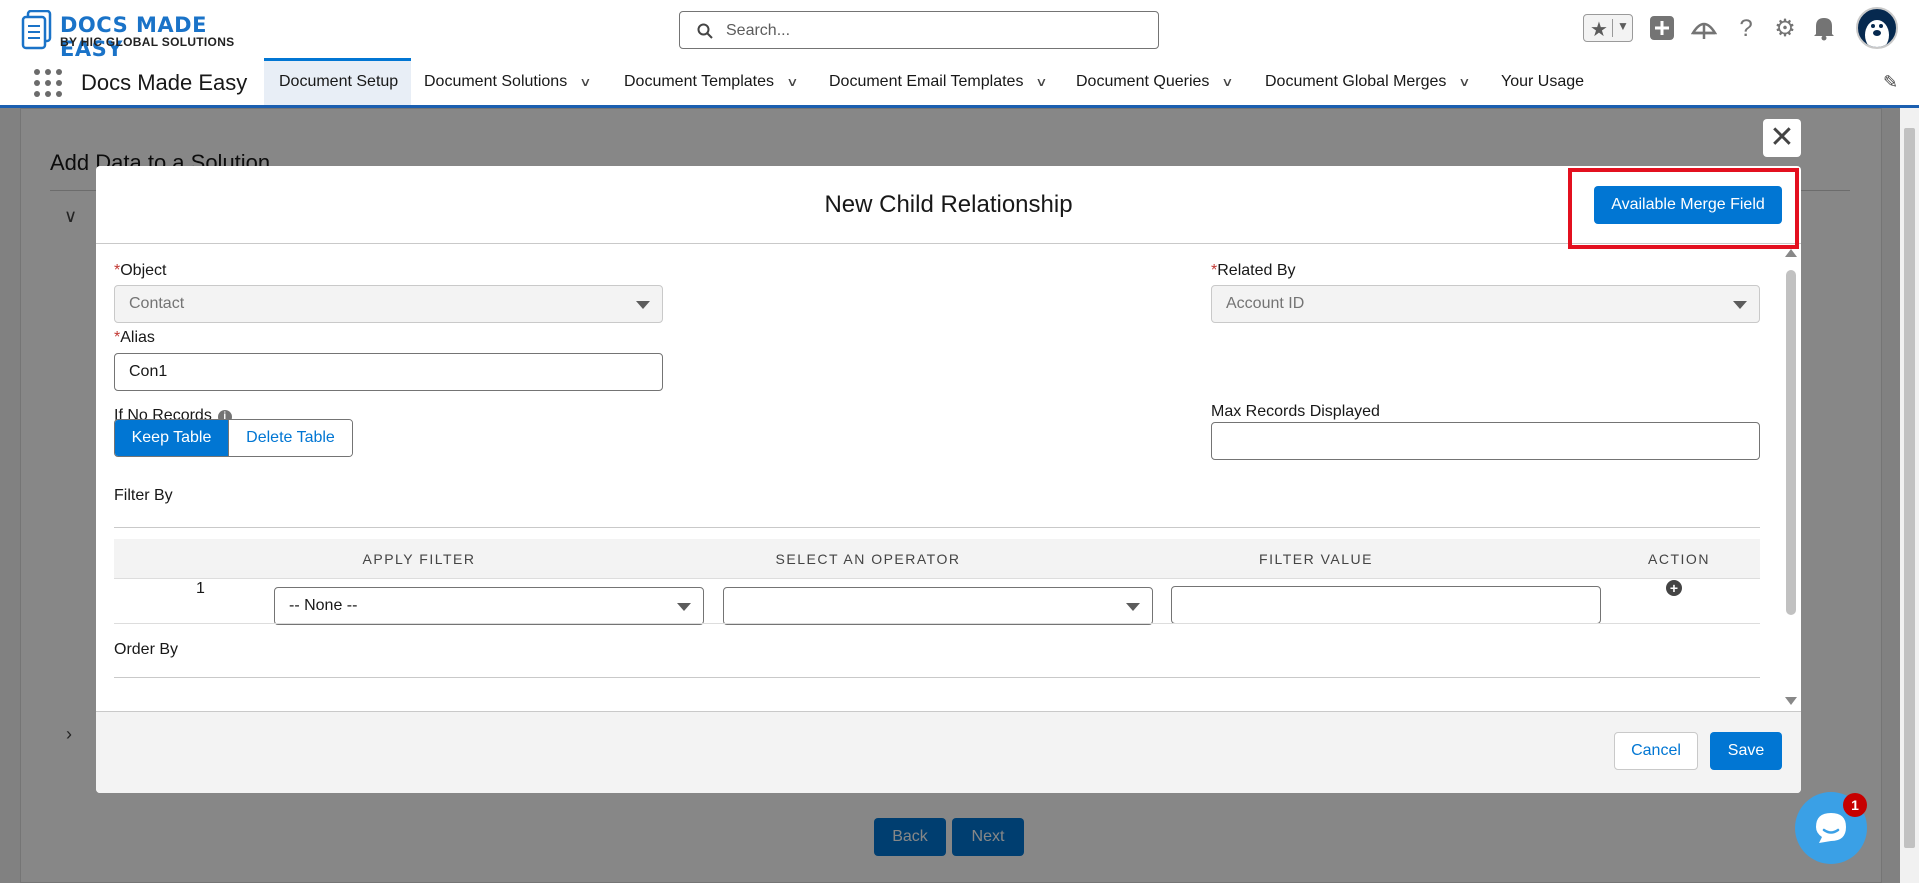 The height and width of the screenshot is (883, 1919). I want to click on related-by-label: *Related By, so click(1253, 270).